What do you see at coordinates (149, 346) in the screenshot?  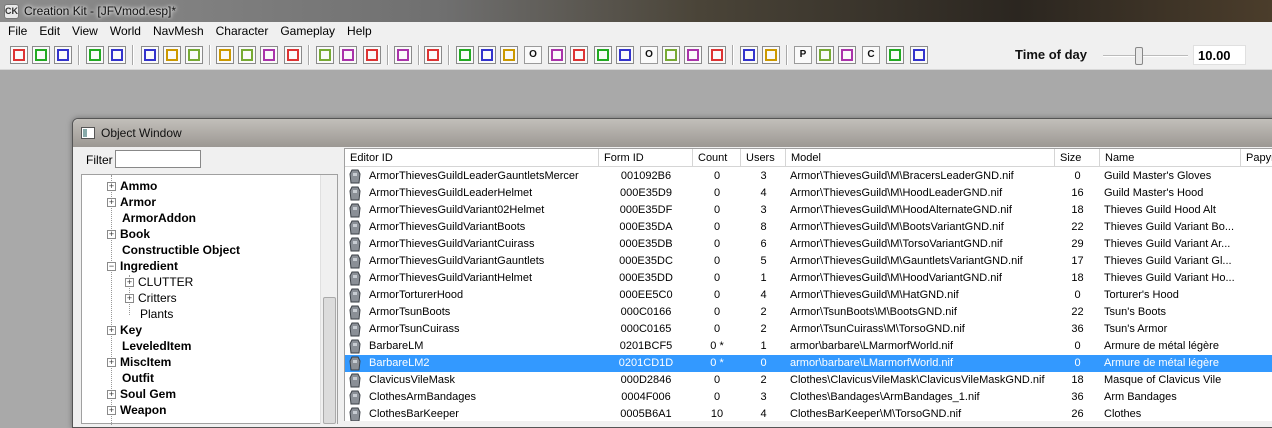 I see `tree-item: LeveledItem` at bounding box center [149, 346].